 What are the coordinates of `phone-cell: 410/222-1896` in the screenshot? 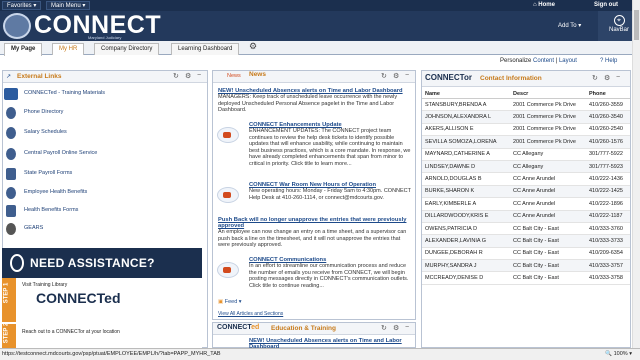 It's located at (608, 204).